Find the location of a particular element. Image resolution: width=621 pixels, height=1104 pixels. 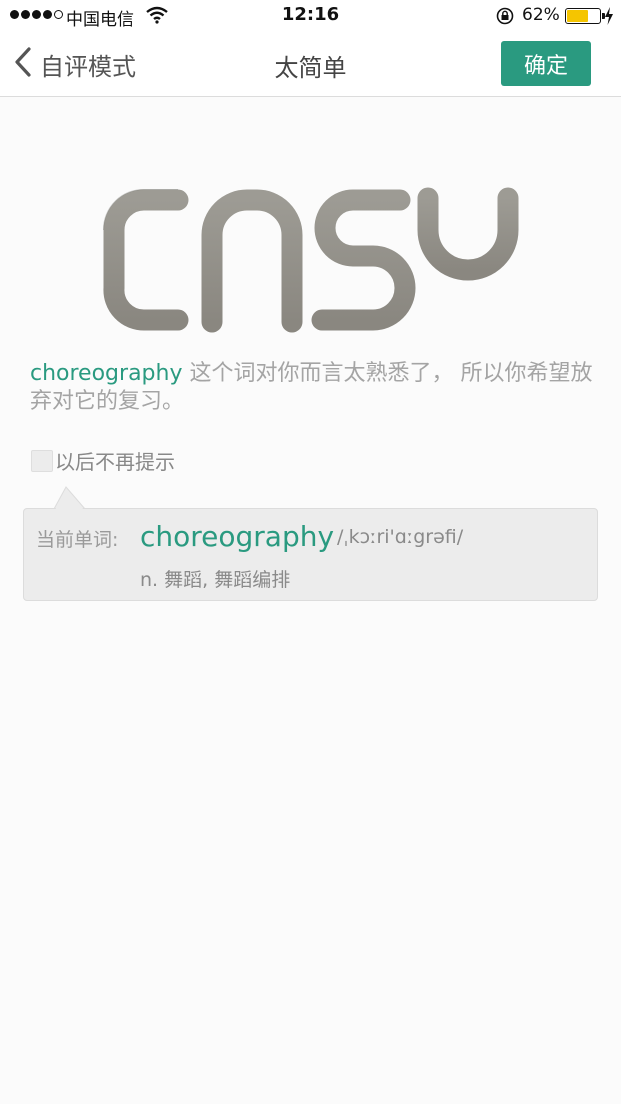

dont-remind-checkbox is located at coordinates (42, 460).